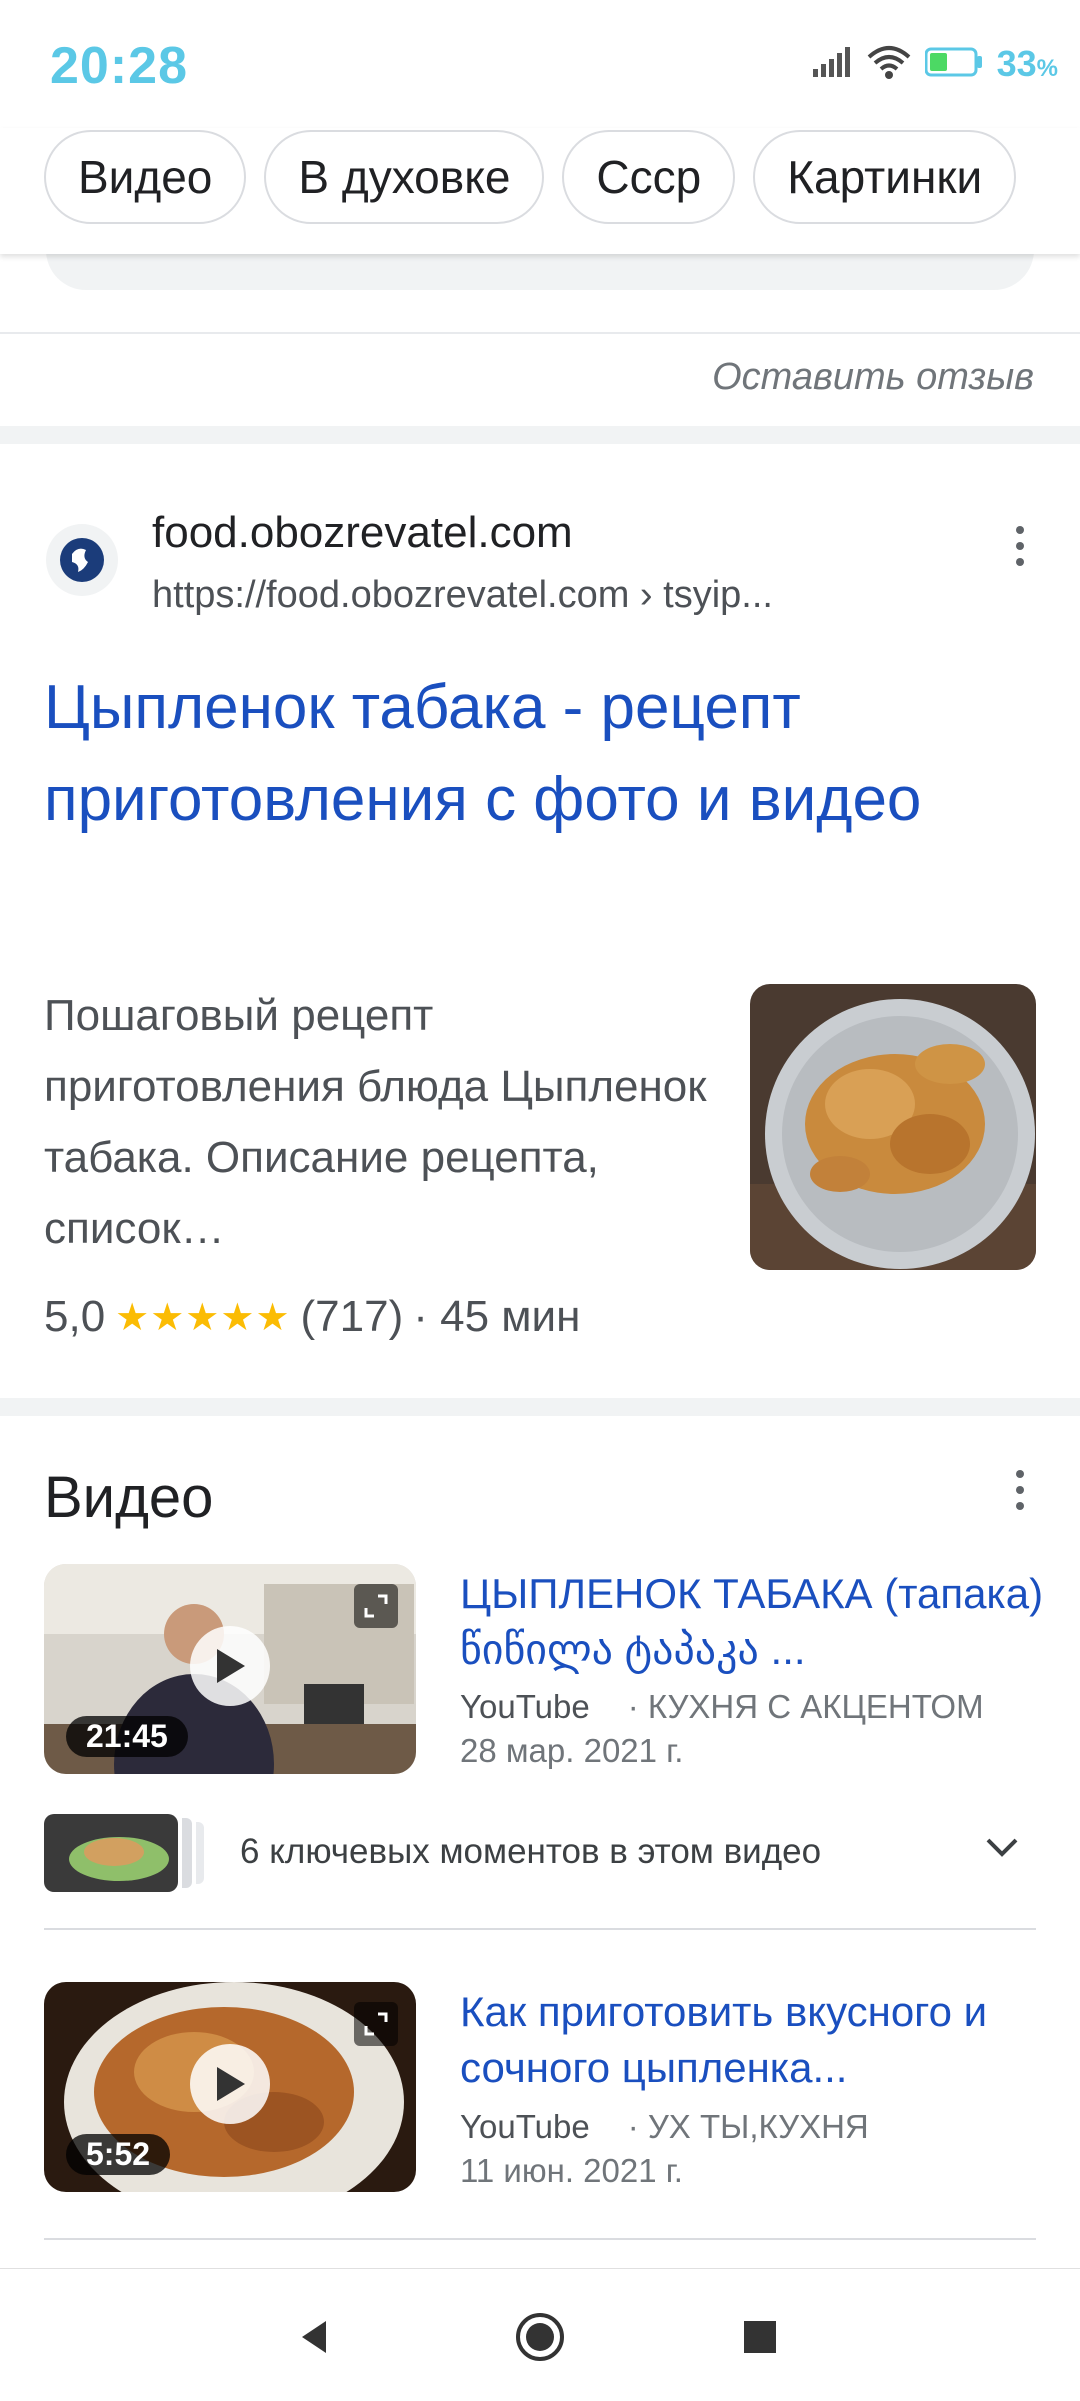  Describe the element at coordinates (572, 1750) in the screenshot. I see `video-date: 28 мар. 2021 г.` at that location.